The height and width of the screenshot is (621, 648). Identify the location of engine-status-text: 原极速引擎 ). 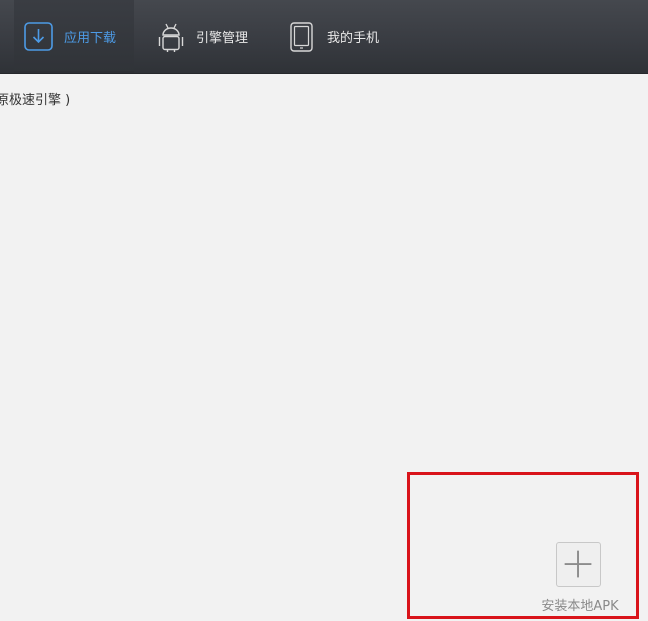
(35, 100).